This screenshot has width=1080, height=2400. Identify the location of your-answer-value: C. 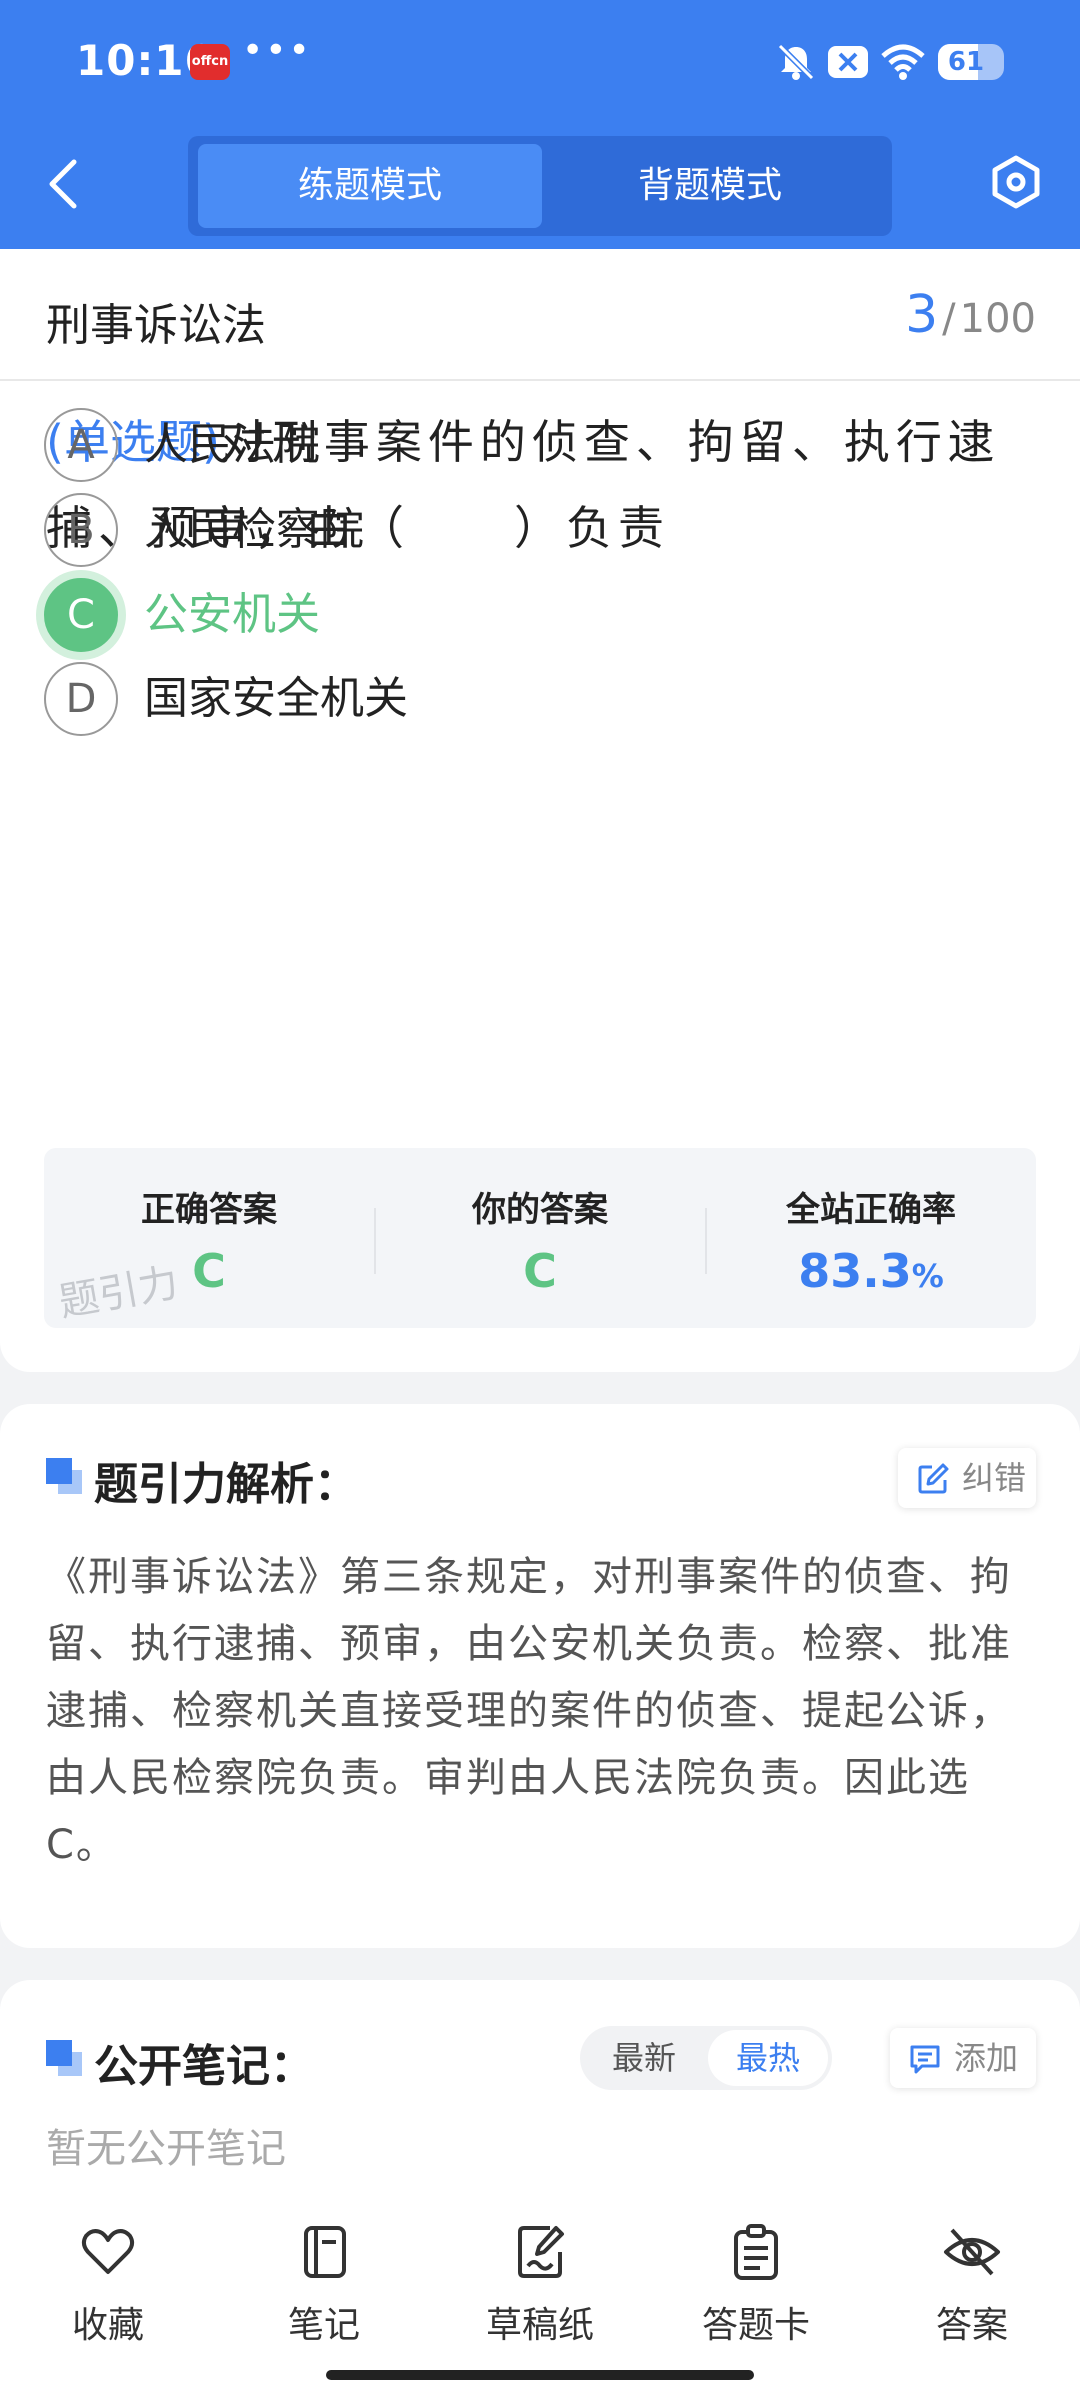
(540, 1271).